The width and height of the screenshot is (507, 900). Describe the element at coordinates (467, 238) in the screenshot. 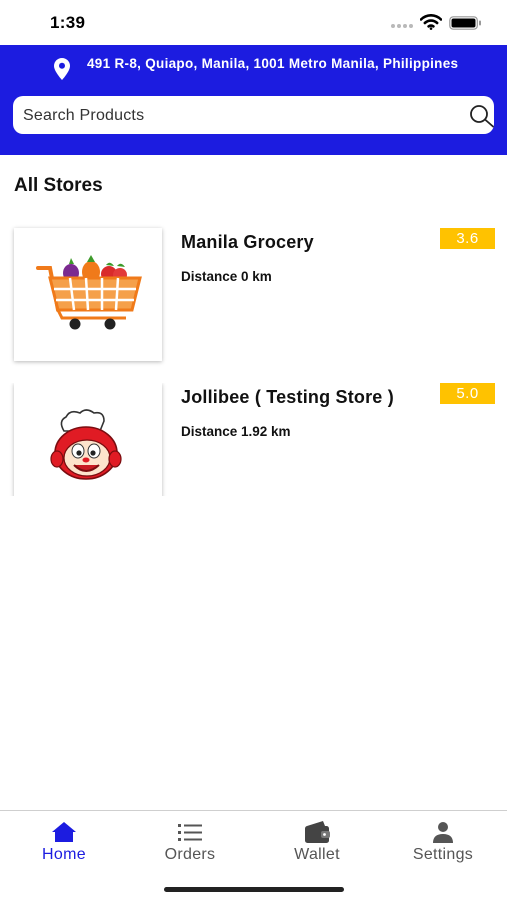

I see `store-rating-badge: 3.6` at that location.